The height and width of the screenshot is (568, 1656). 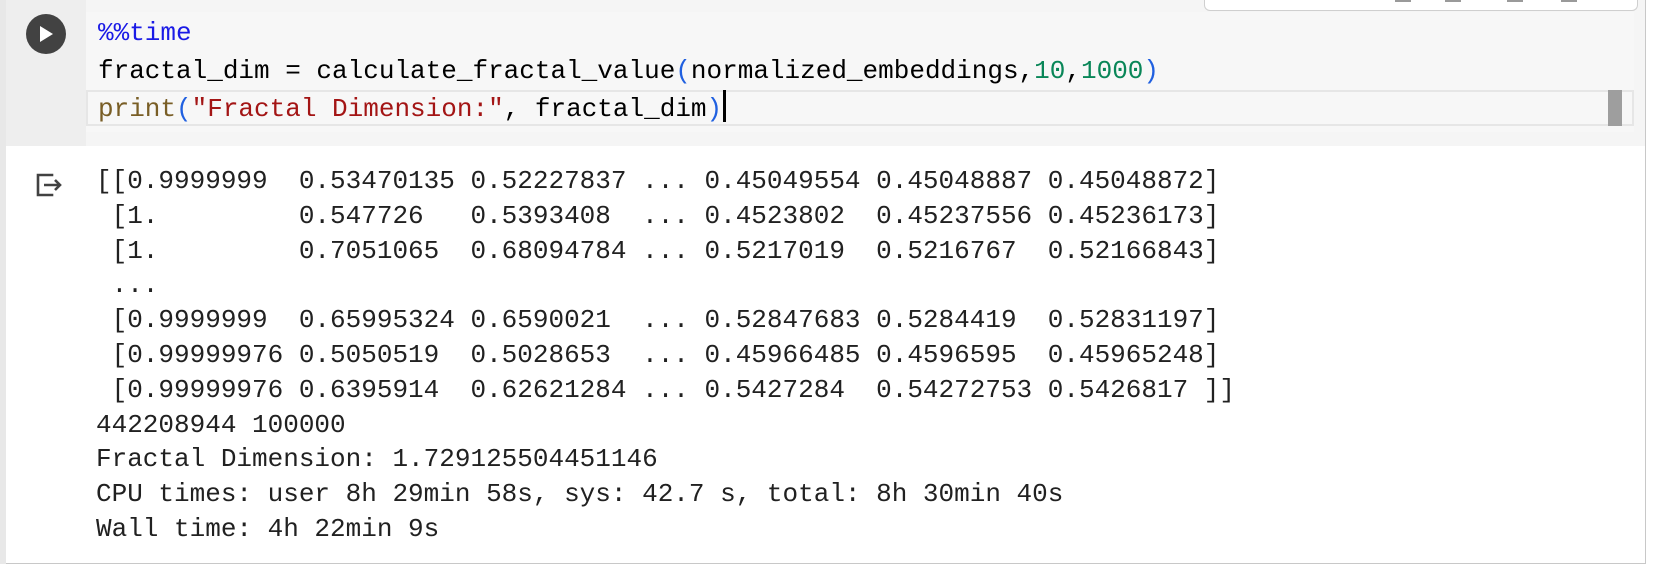 What do you see at coordinates (862, 71) in the screenshot?
I see `code-token: normalized_embeddings,` at bounding box center [862, 71].